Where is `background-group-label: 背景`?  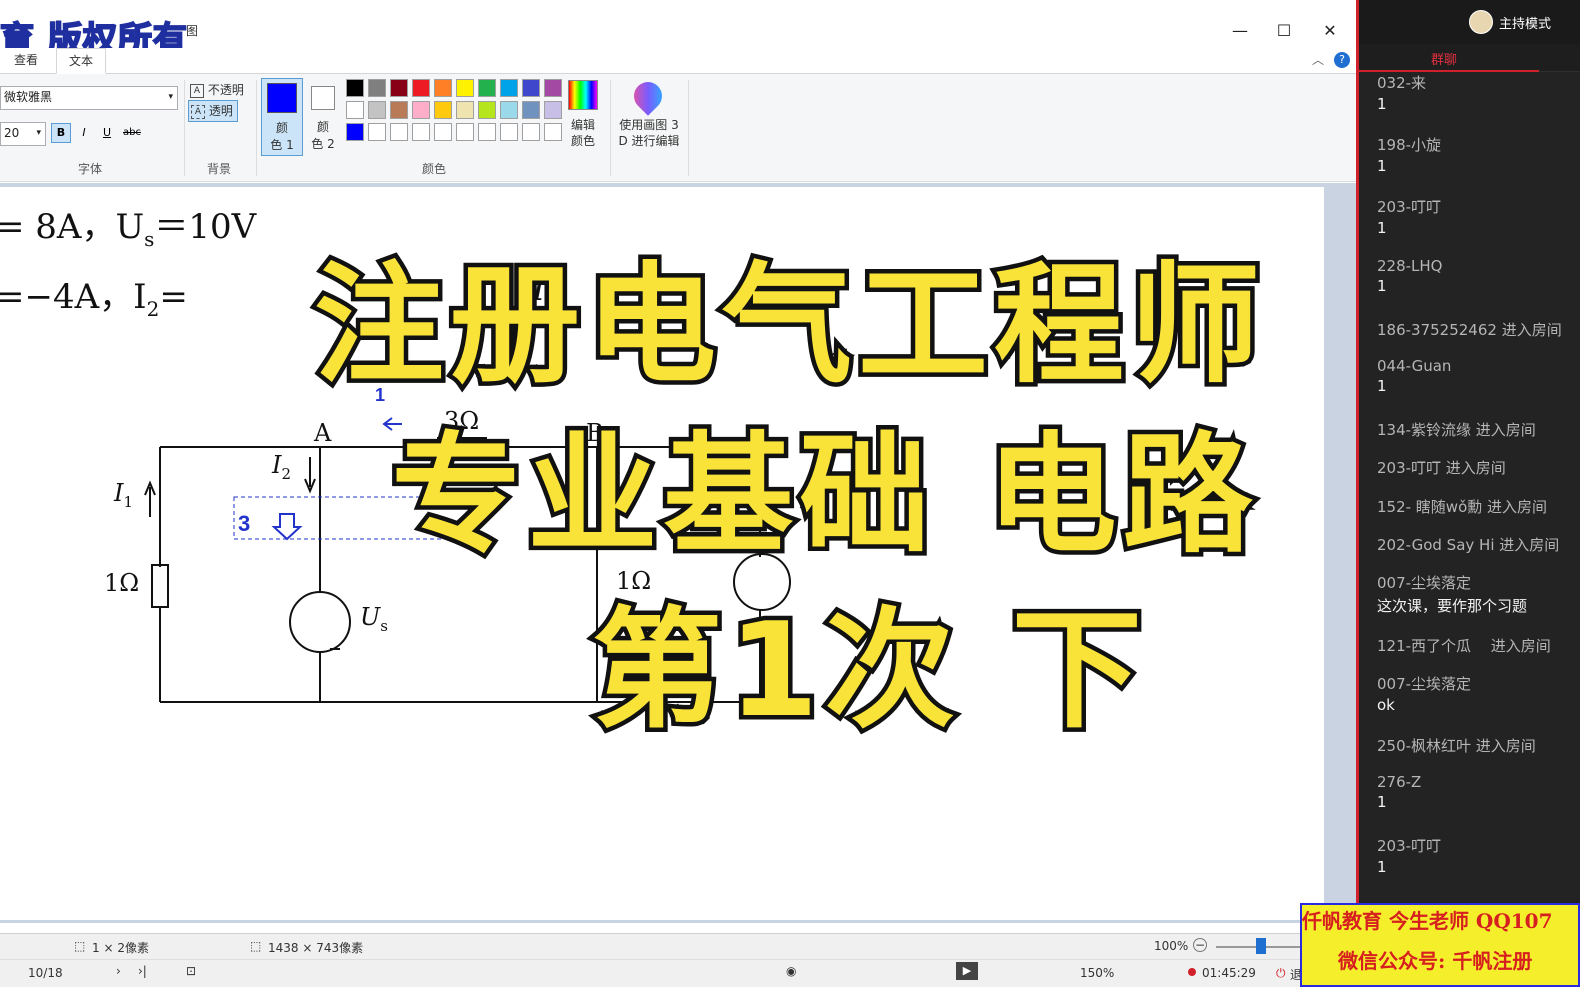 background-group-label: 背景 is located at coordinates (218, 169).